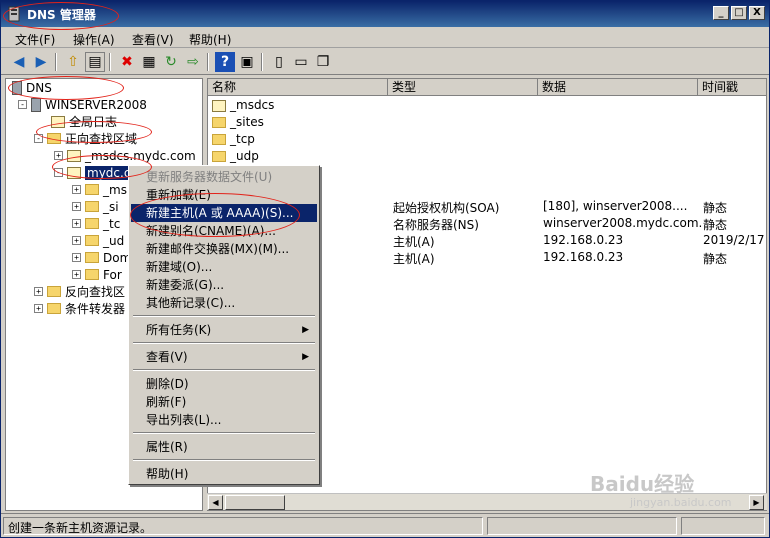 The width and height of the screenshot is (770, 538). I want to click on column-time-header: 时间戳, so click(732, 87).